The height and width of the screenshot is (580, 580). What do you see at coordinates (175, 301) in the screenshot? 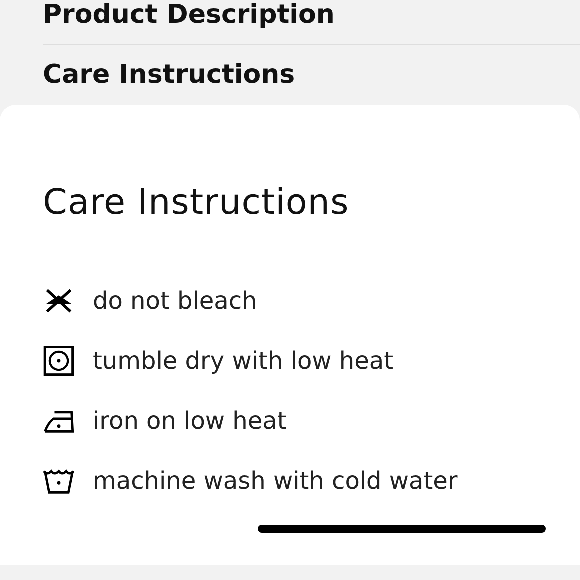
I see `care-instruction: do not bleach` at bounding box center [175, 301].